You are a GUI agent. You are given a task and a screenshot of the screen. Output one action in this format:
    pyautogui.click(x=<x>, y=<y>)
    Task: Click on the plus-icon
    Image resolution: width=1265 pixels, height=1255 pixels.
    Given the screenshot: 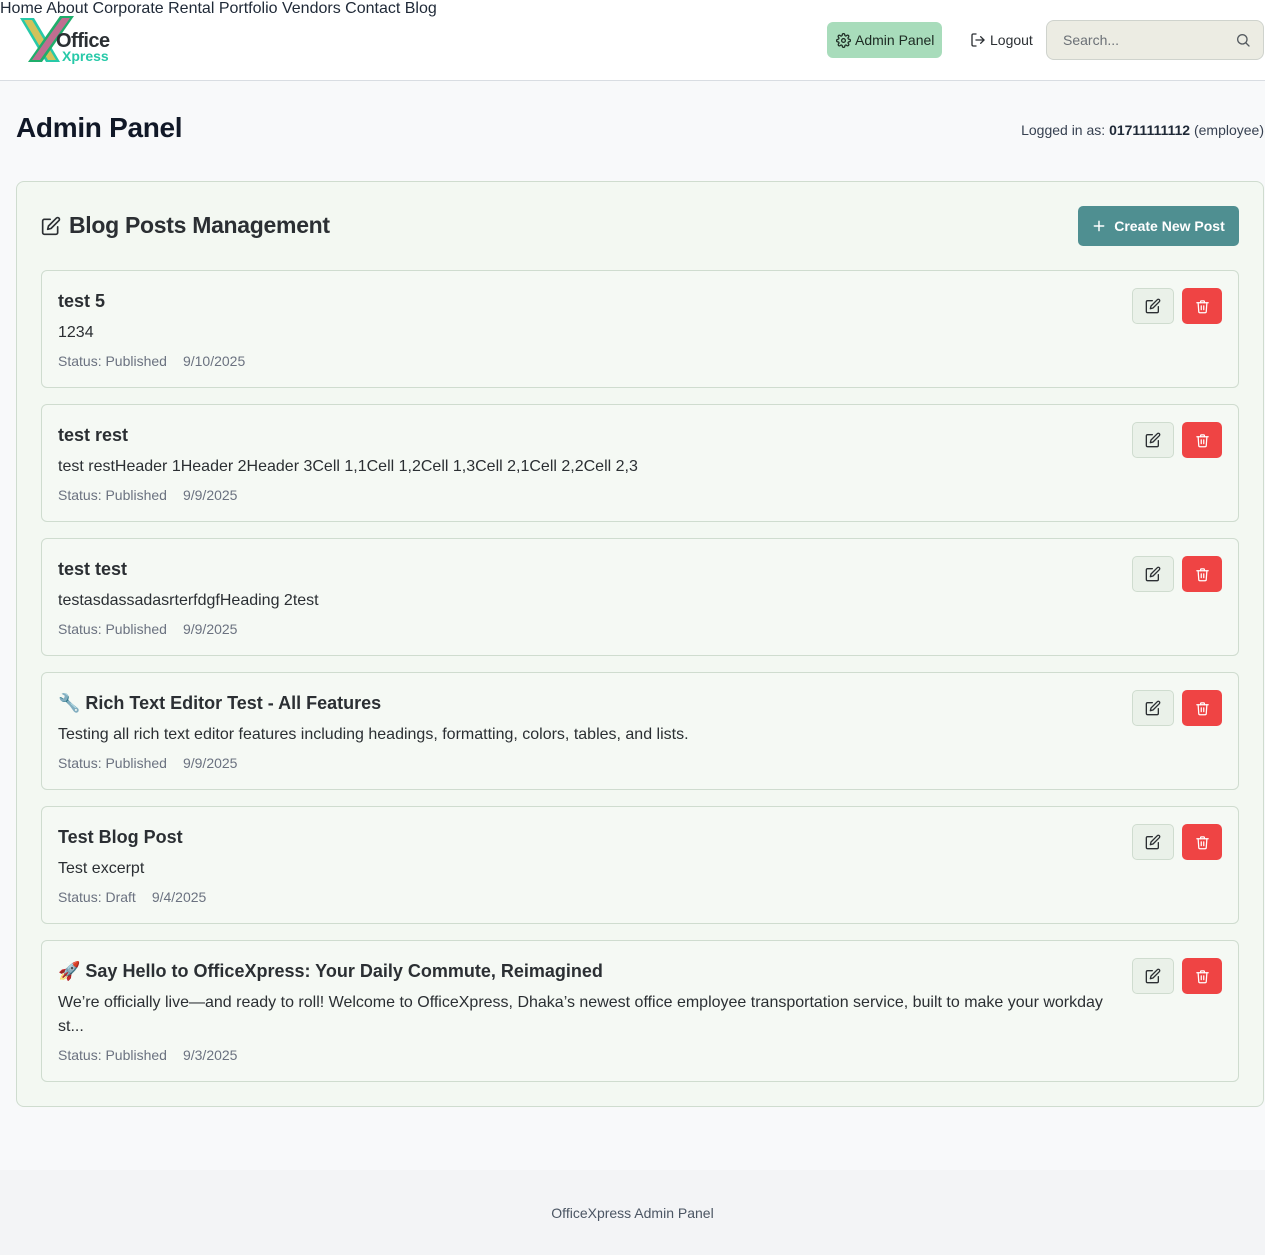 What is the action you would take?
    pyautogui.click(x=1099, y=226)
    